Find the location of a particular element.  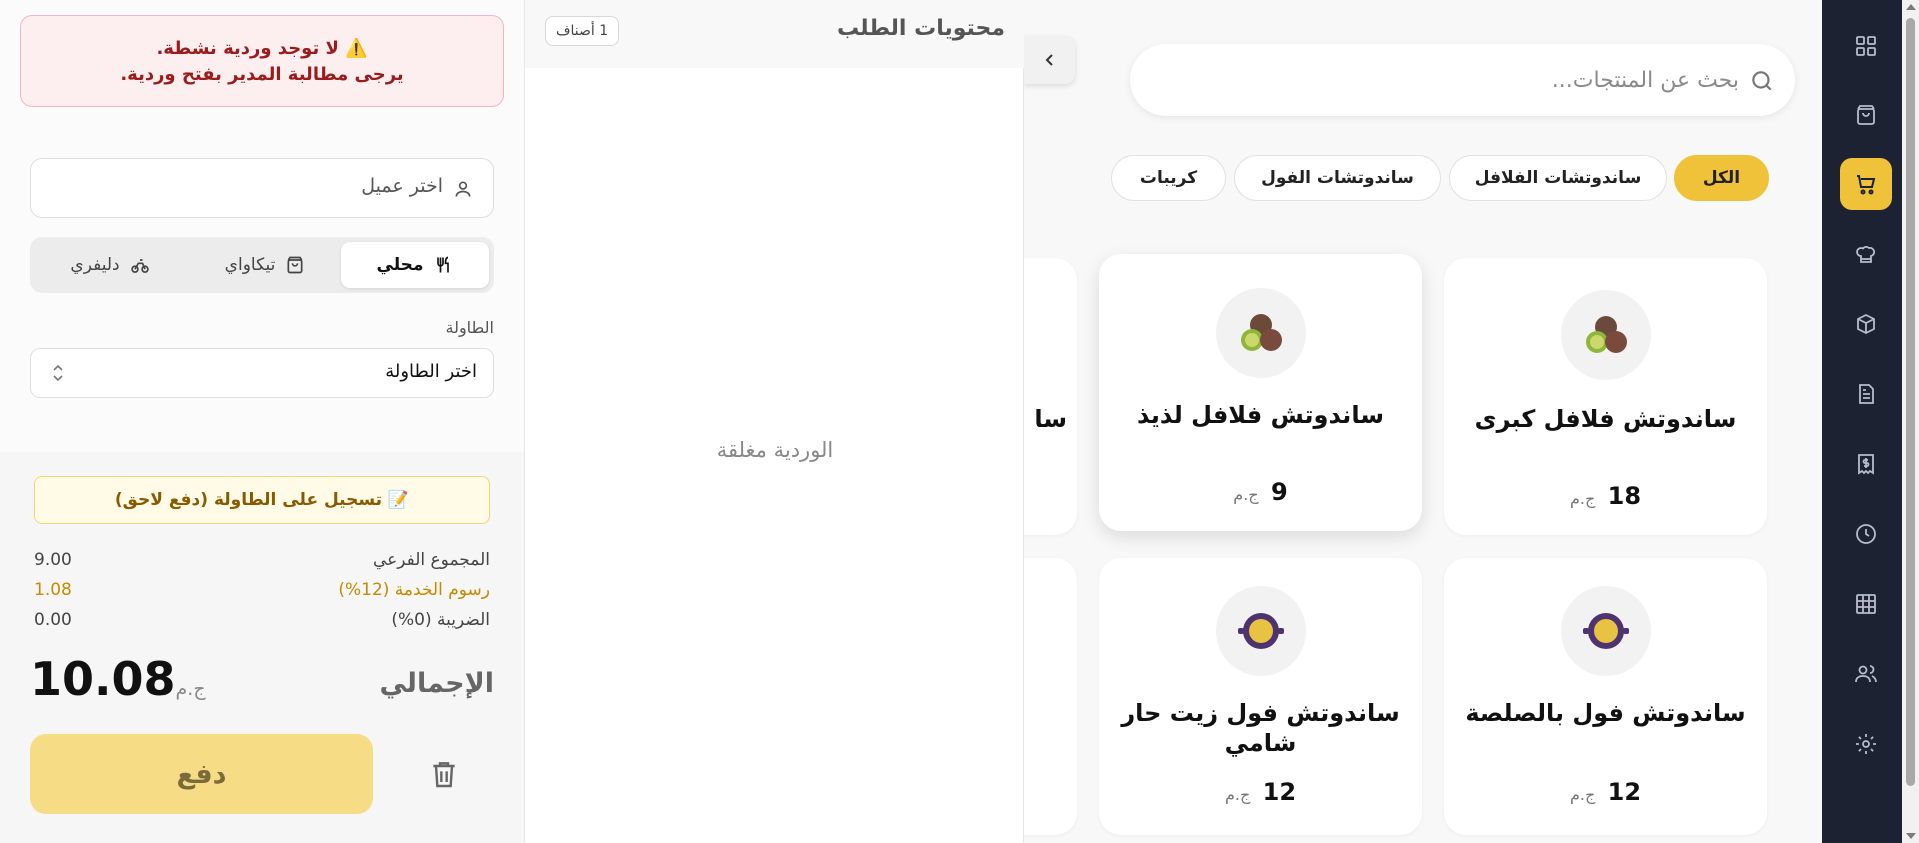

alert-line-1: ⚠️ لا توجد وردية نشطة. is located at coordinates (262, 48).